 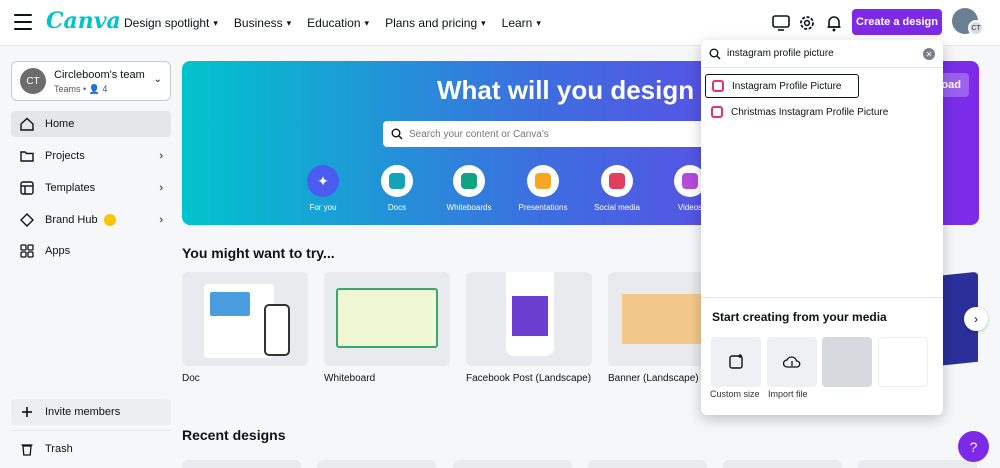 I want to click on create-design-button: Create a design, so click(x=897, y=22).